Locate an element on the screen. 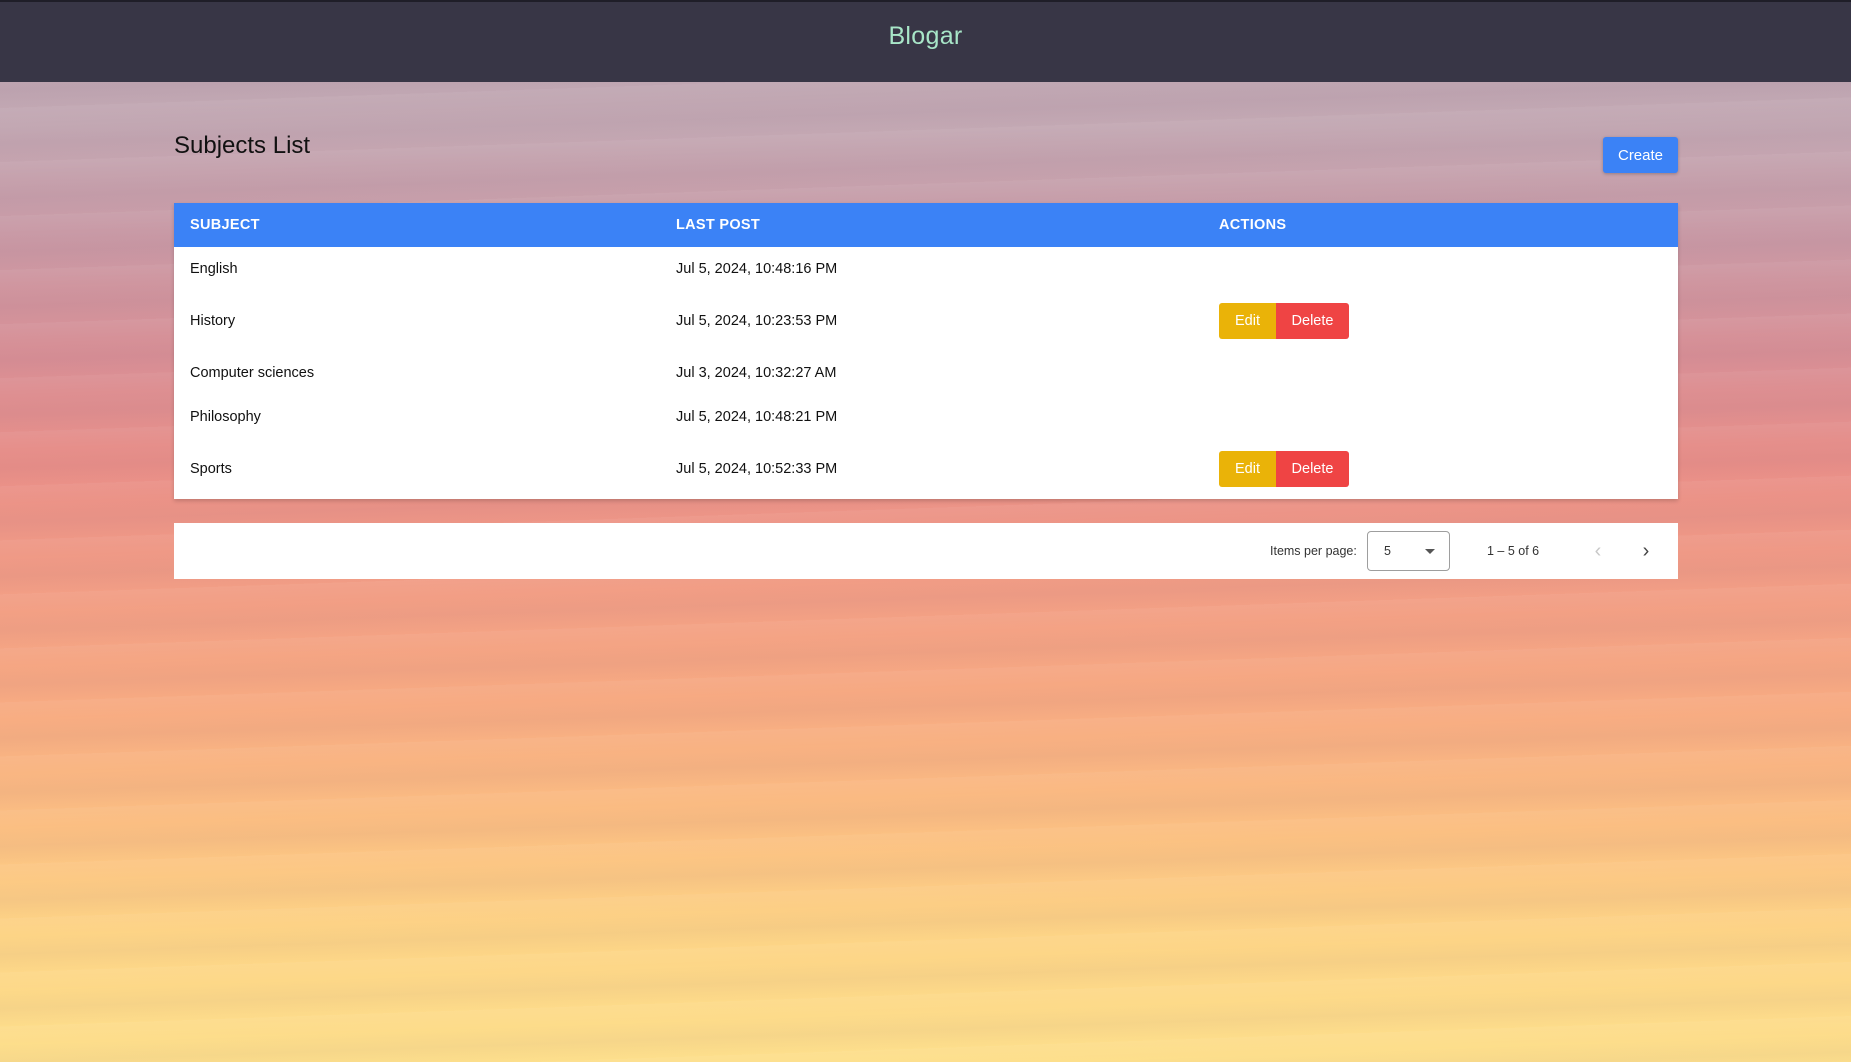 The image size is (1851, 1062). paginator: Items per page: 5 1 – 5 of 6 ‹ › is located at coordinates (926, 551).